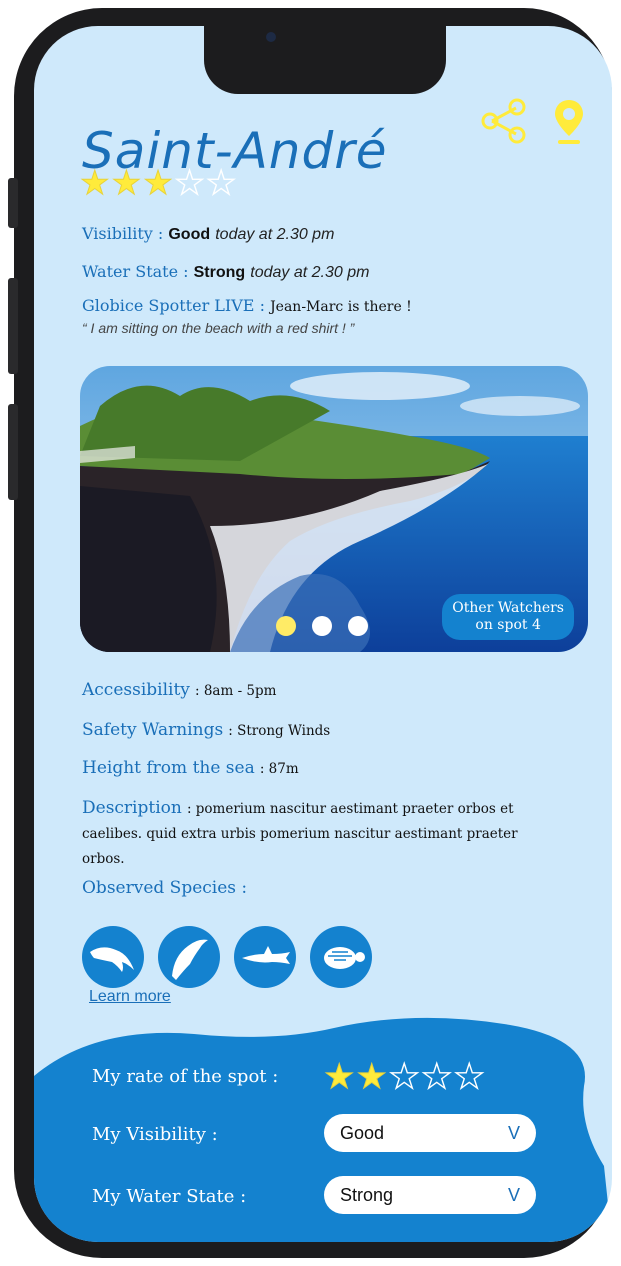  I want to click on my-visibility-value: Good, so click(362, 1133).